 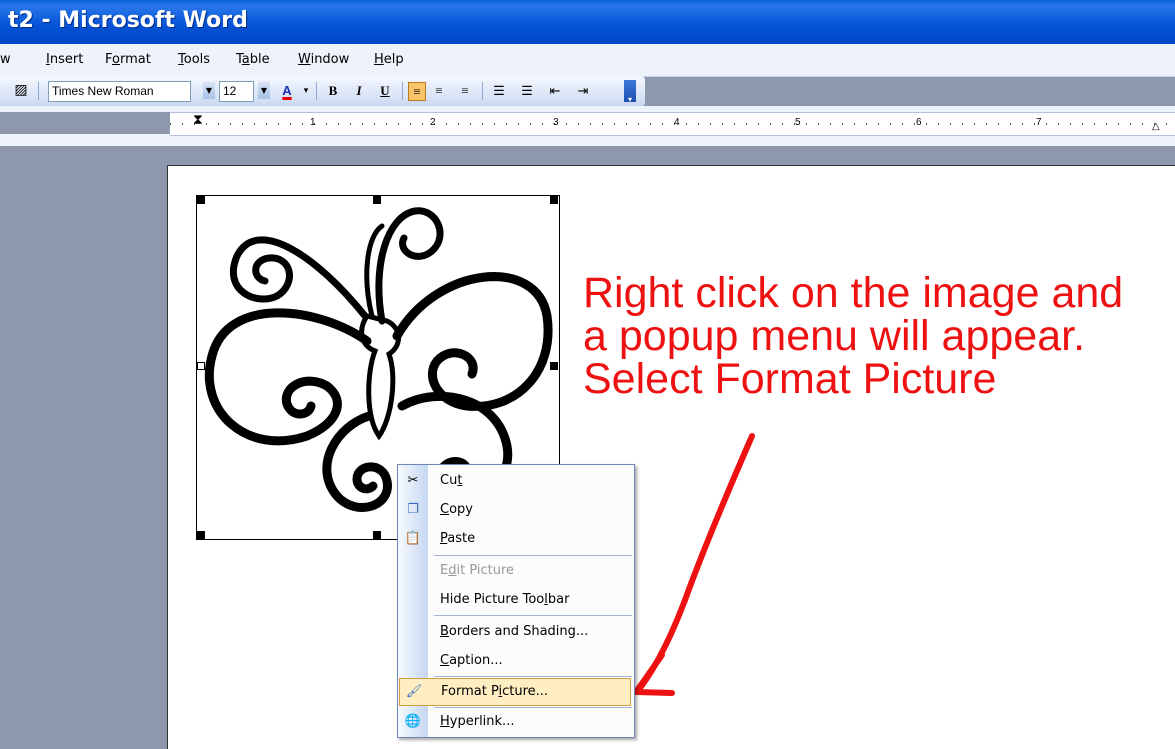 I want to click on menu-item-caption-accel: C, so click(x=445, y=660).